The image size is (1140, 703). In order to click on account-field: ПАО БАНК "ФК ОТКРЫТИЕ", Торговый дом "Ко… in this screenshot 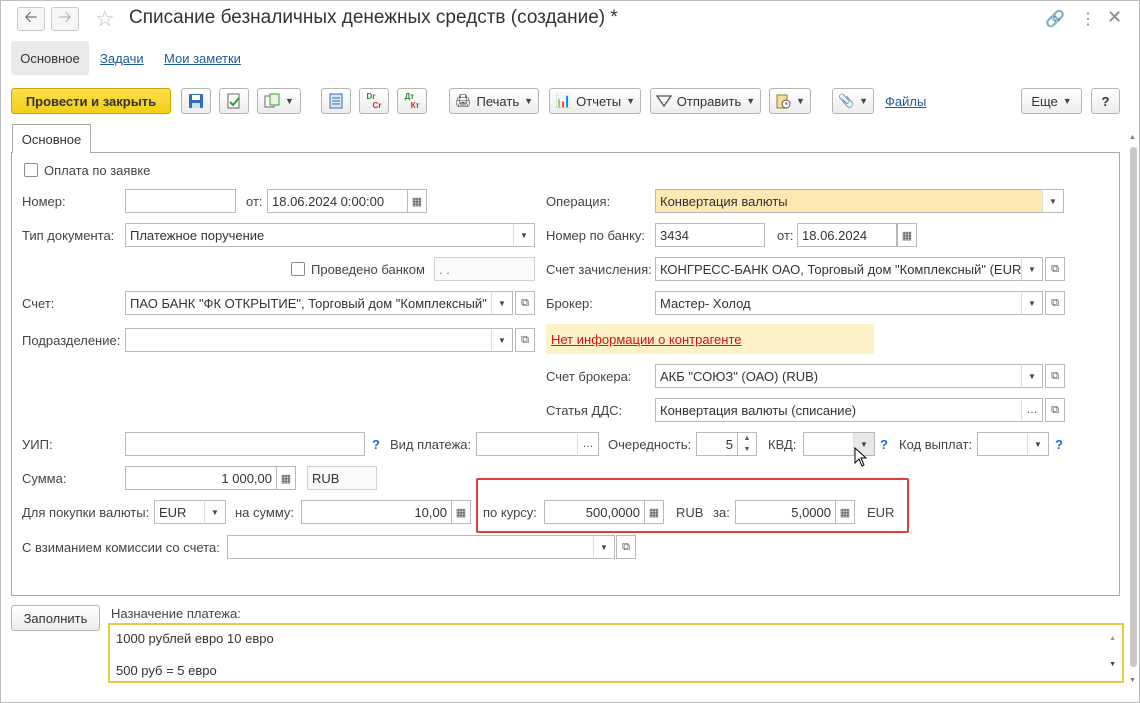, I will do `click(309, 303)`.